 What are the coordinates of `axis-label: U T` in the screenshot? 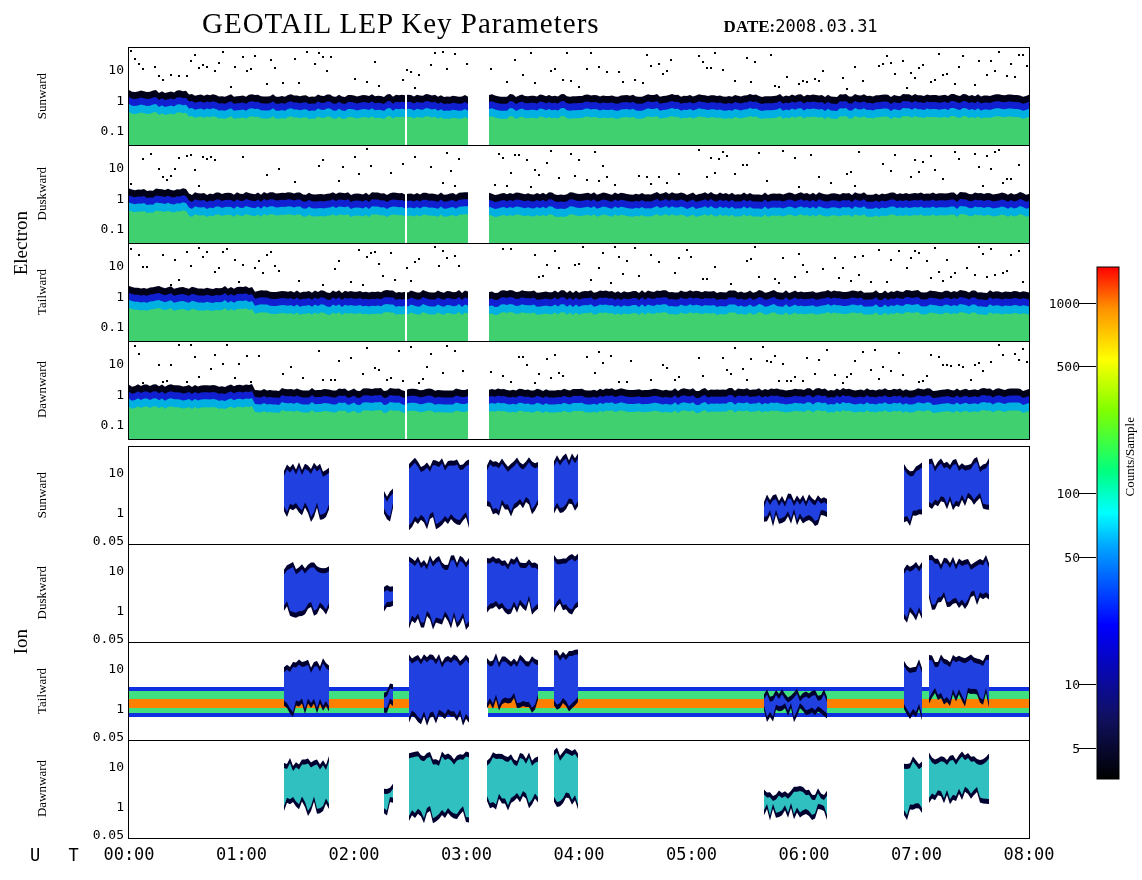 It's located at (59, 854).